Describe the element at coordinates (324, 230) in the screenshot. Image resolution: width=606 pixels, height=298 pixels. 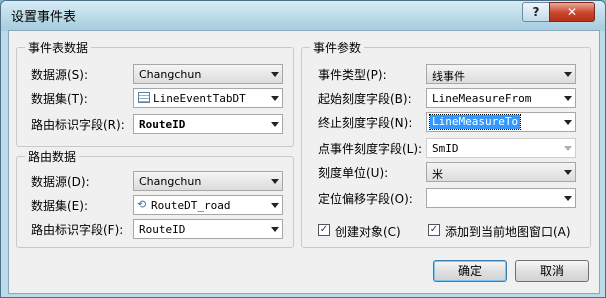
I see `create-object-checkbox: ✓` at that location.